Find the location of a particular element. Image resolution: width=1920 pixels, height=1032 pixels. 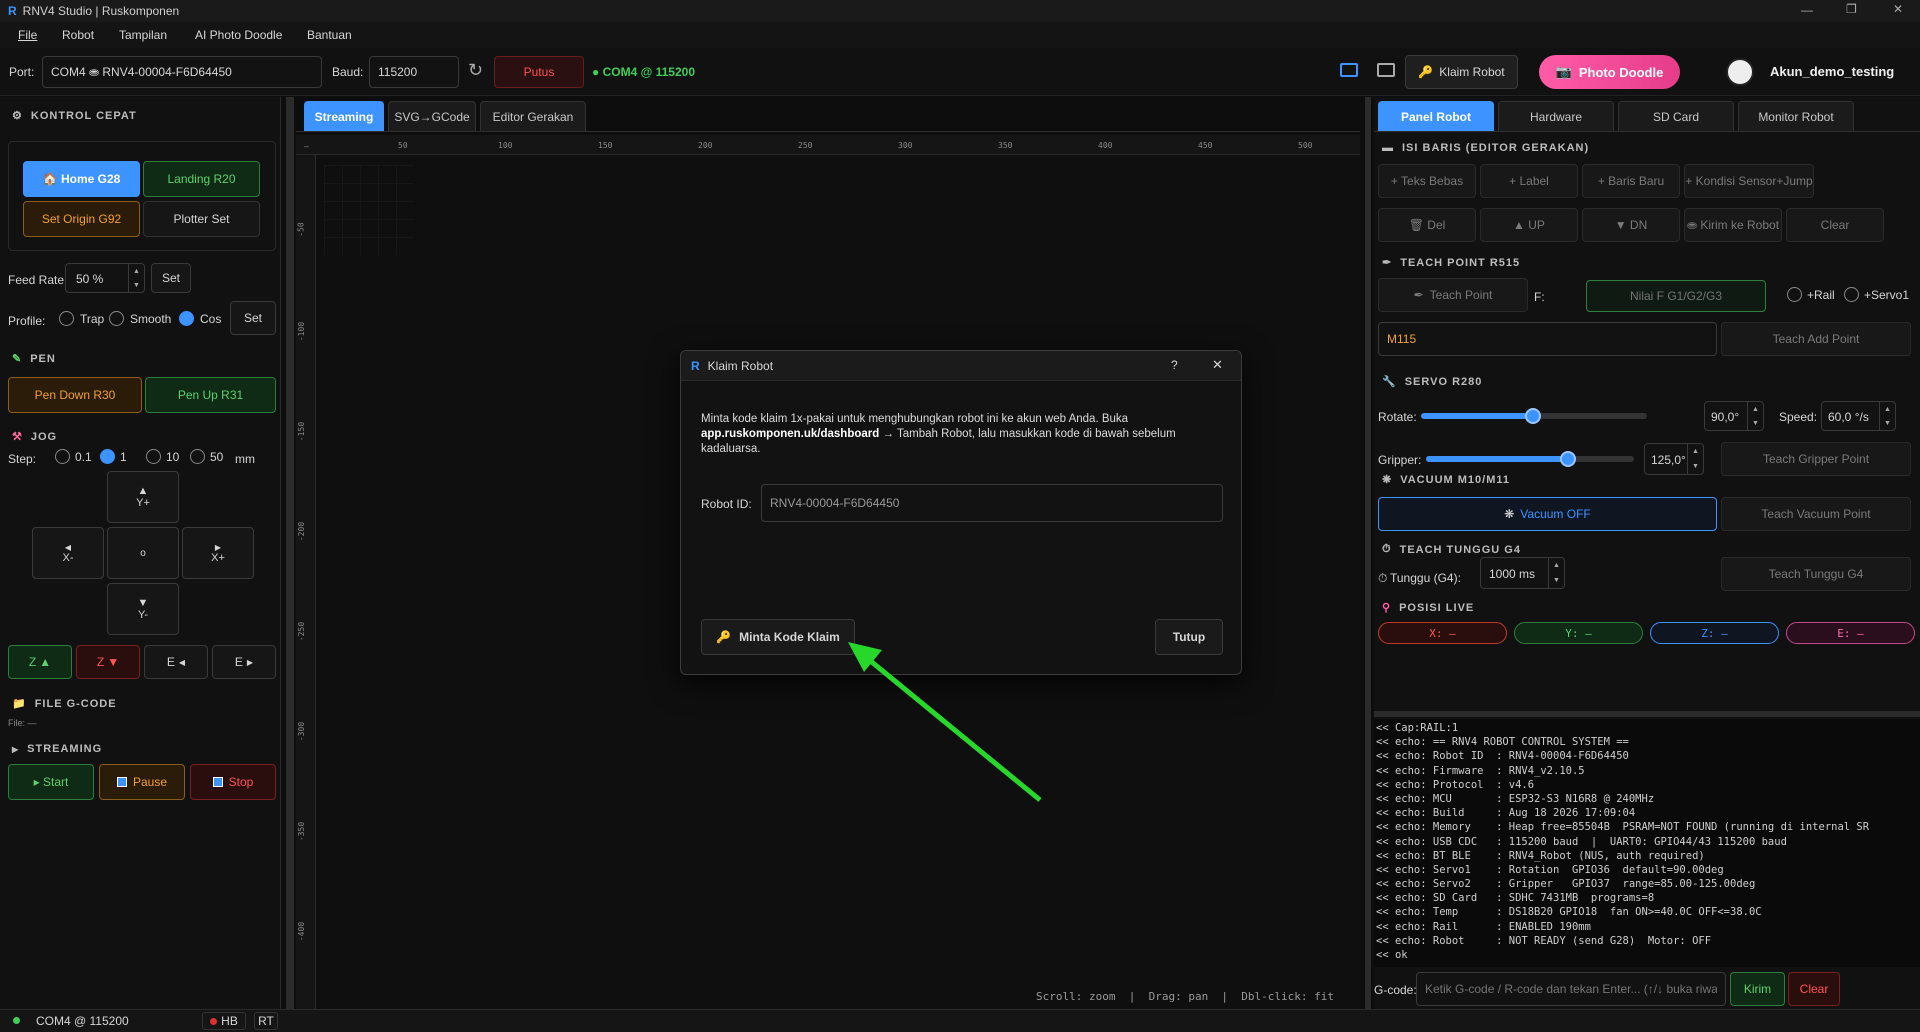

disconnect-button: Putus is located at coordinates (539, 72).